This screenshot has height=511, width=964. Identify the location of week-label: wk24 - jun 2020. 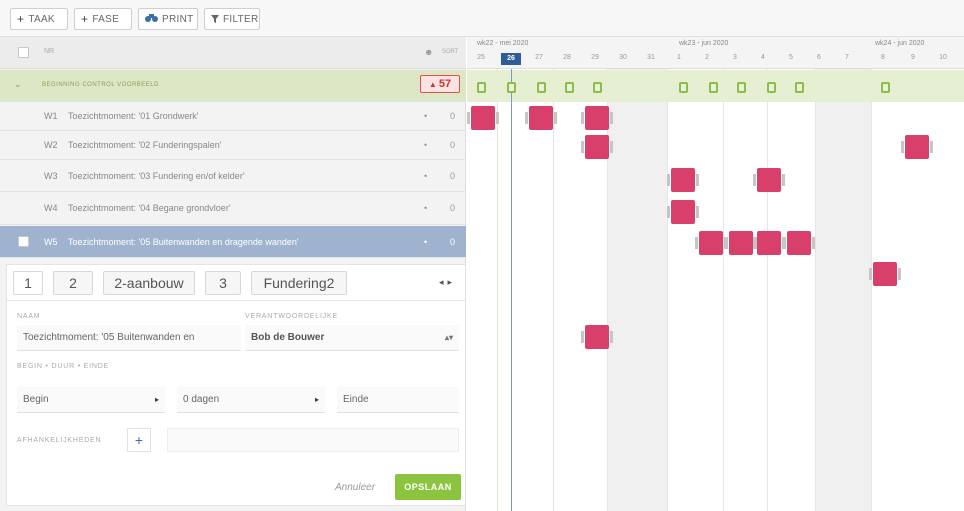
(900, 43).